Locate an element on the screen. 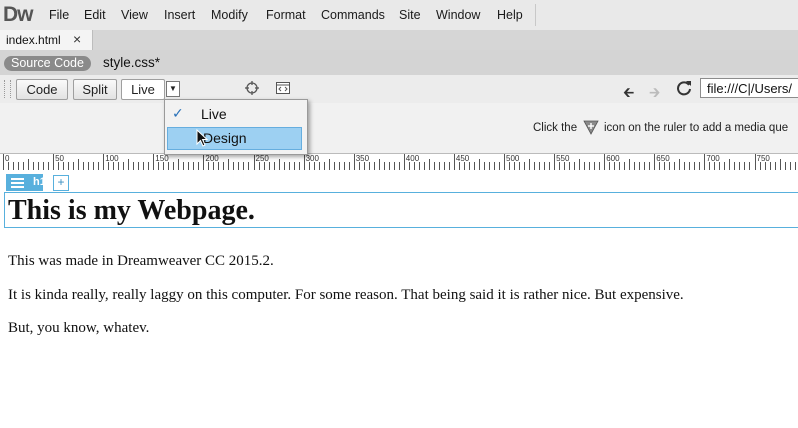  code-view-button: Code is located at coordinates (42, 89).